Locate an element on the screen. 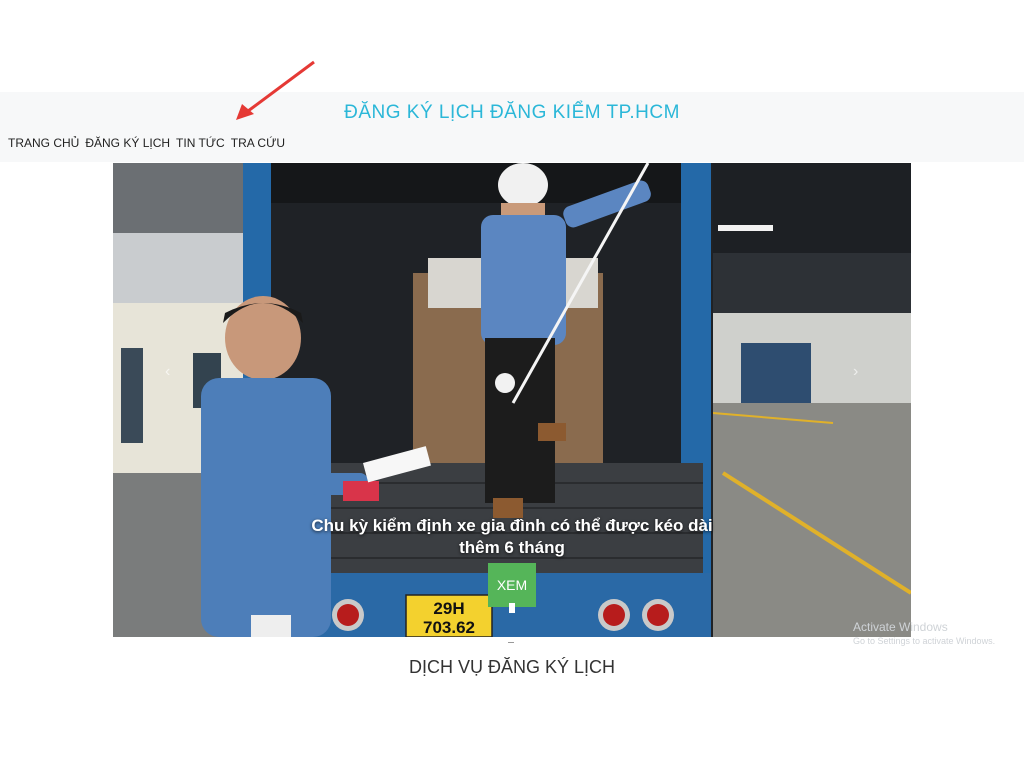 The image size is (1024, 768). carousel-indicator is located at coordinates (512, 608).